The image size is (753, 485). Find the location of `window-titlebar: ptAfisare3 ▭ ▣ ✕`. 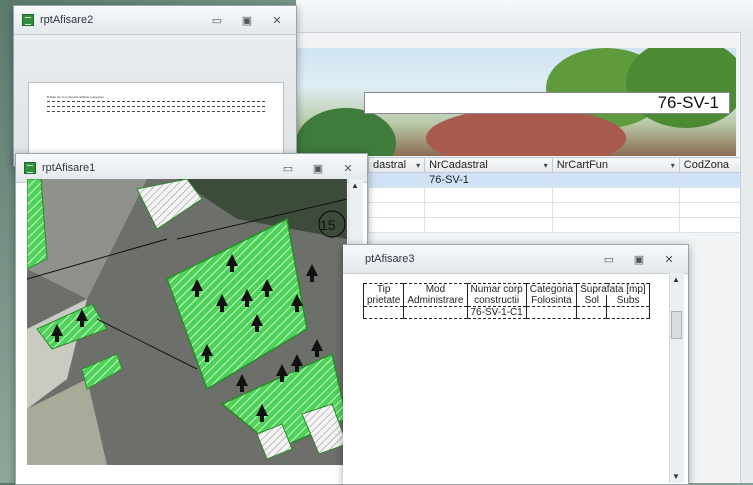

window-titlebar: ptAfisare3 ▭ ▣ ✕ is located at coordinates (515, 259).